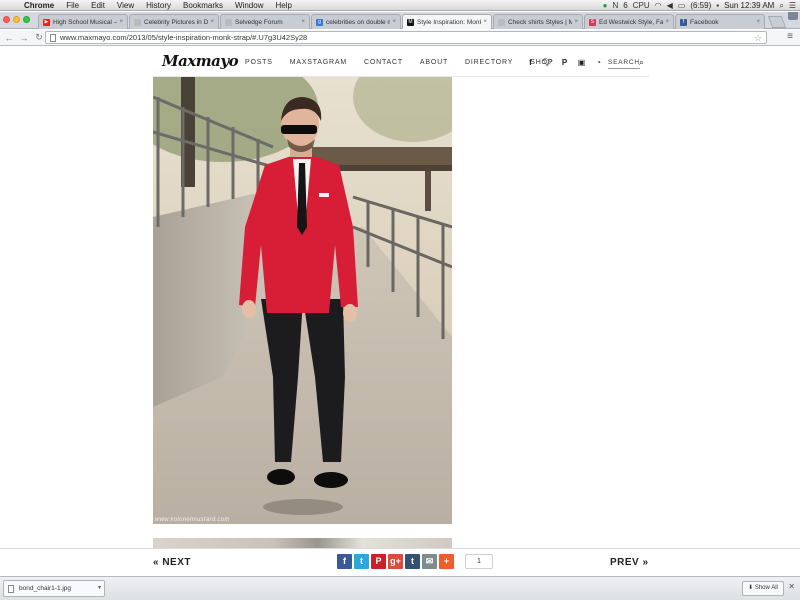 The width and height of the screenshot is (800, 600). What do you see at coordinates (581, 62) in the screenshot?
I see `instagram-icon: ▣` at bounding box center [581, 62].